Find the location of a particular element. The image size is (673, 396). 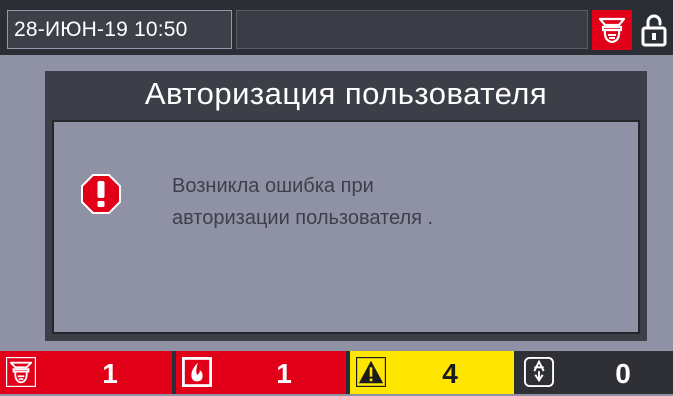

error-message-line-1: Возникла ошибка при is located at coordinates (273, 186).